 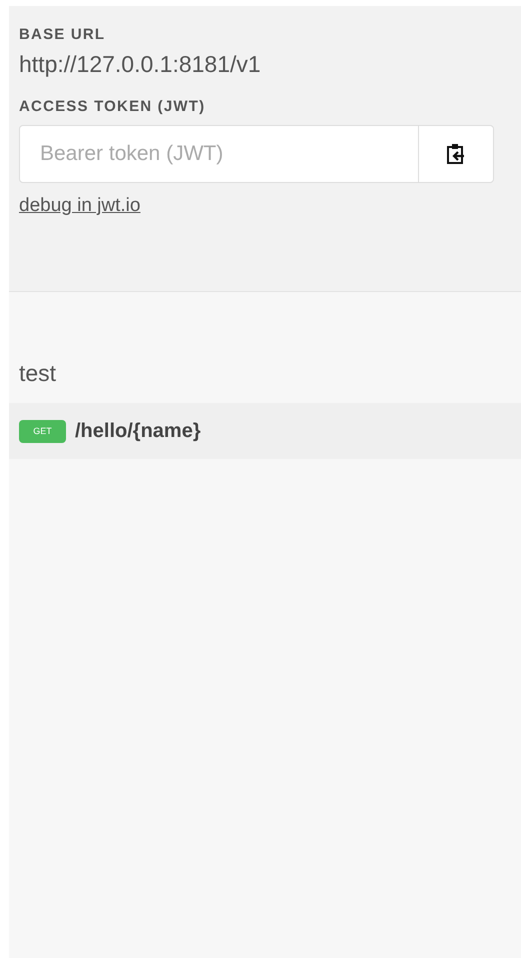 I want to click on method-badge: GET, so click(x=42, y=431).